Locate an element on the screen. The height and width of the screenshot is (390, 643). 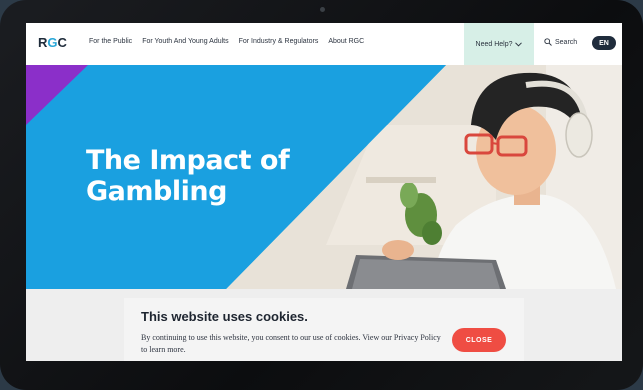
nav-item-industry: For Industry & Regulators is located at coordinates (279, 41).